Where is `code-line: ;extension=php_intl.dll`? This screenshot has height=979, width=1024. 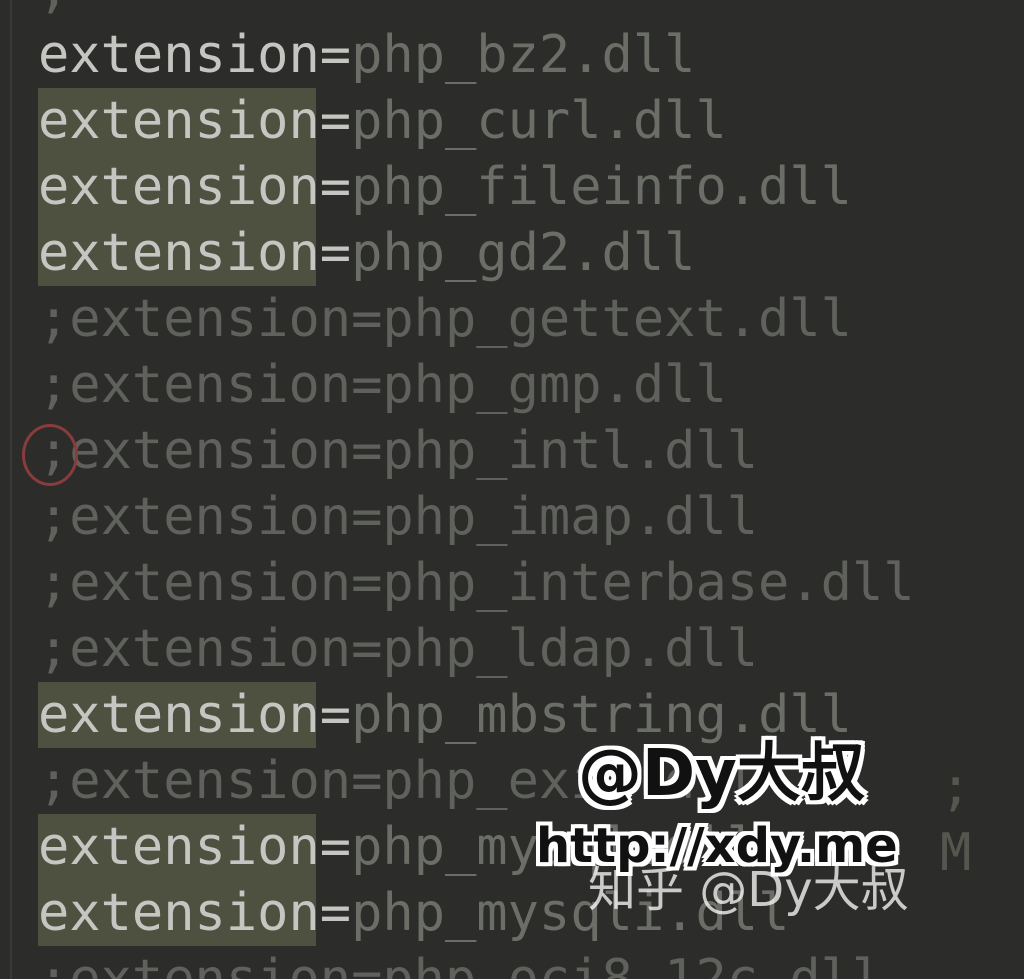
code-line: ;extension=php_intl.dll is located at coordinates (476, 451).